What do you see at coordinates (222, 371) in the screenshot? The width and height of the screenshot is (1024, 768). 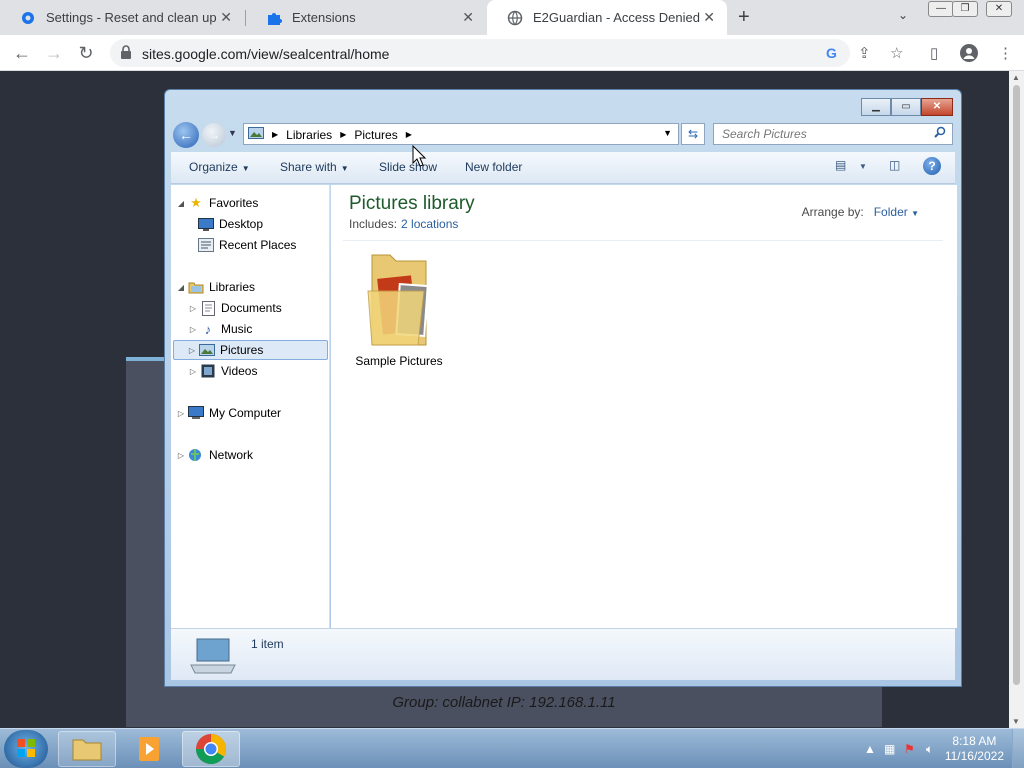 I see `nav-videos: ▷ Videos` at bounding box center [222, 371].